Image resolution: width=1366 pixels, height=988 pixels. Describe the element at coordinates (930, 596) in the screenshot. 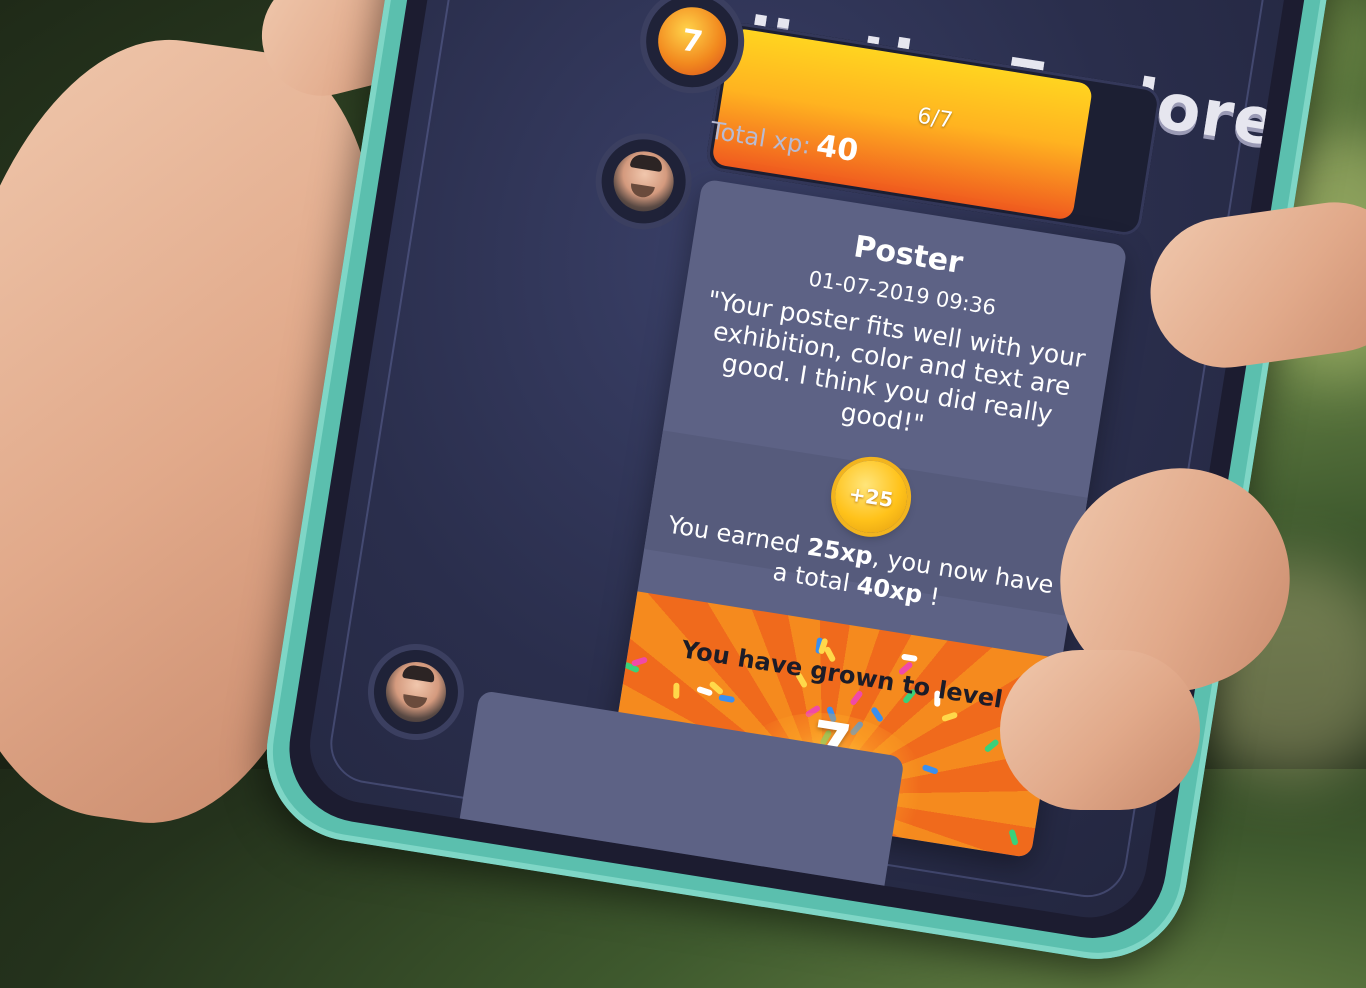

I see `earned-suffix: !` at that location.